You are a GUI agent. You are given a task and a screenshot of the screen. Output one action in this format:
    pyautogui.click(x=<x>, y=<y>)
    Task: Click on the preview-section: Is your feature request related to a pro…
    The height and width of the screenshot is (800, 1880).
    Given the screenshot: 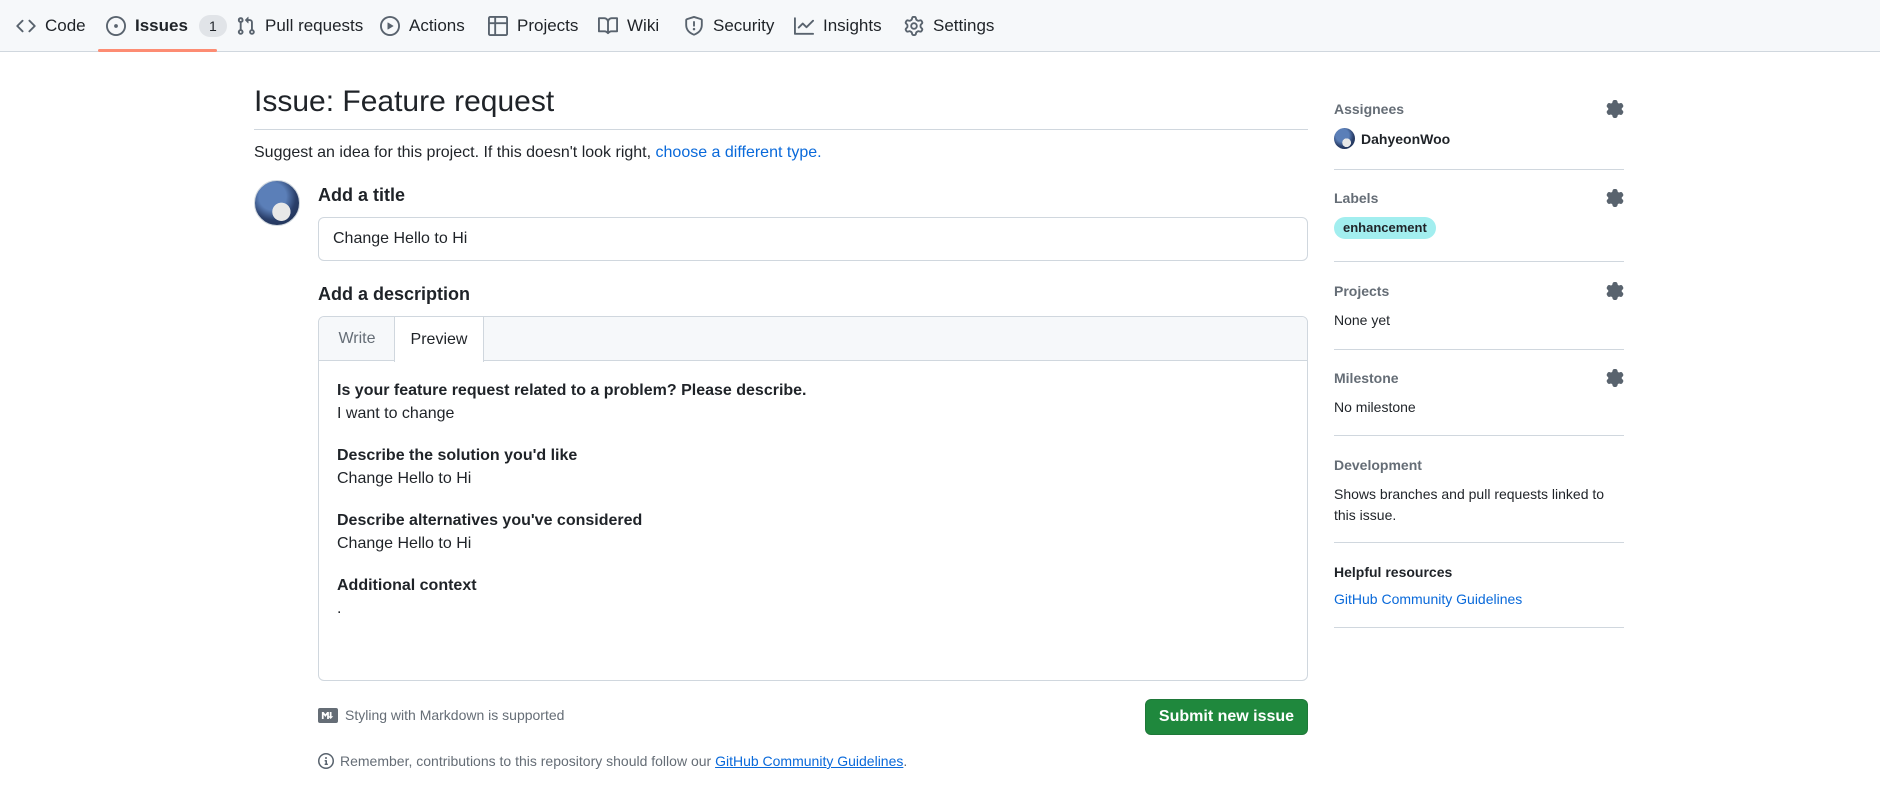 What is the action you would take?
    pyautogui.click(x=813, y=402)
    